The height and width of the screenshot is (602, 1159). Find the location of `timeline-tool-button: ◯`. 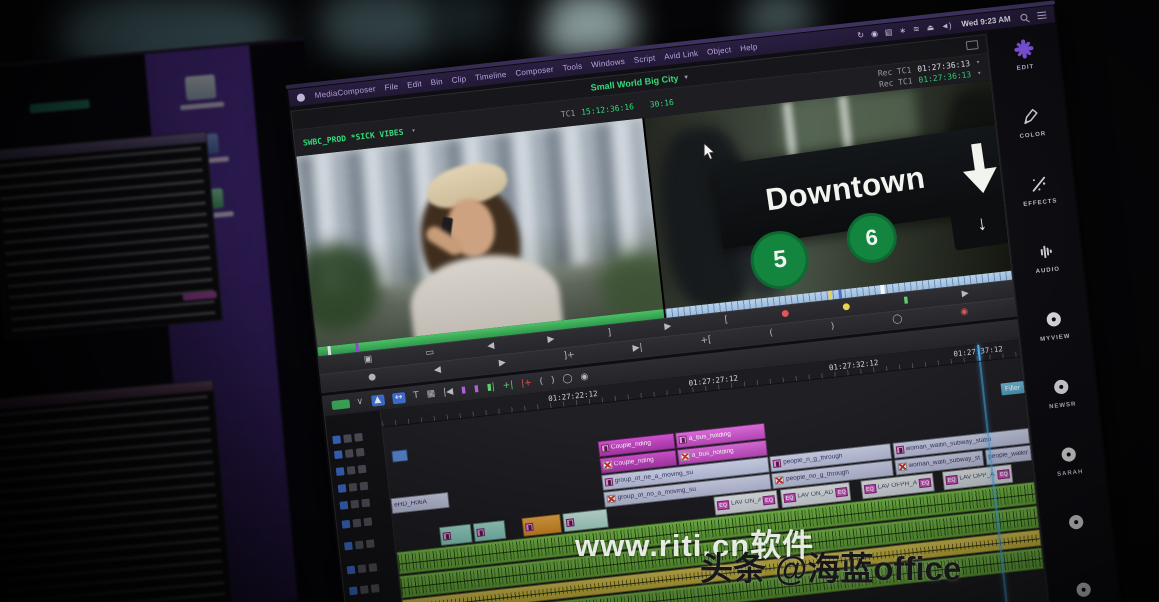

timeline-tool-button: ◯ is located at coordinates (567, 379).